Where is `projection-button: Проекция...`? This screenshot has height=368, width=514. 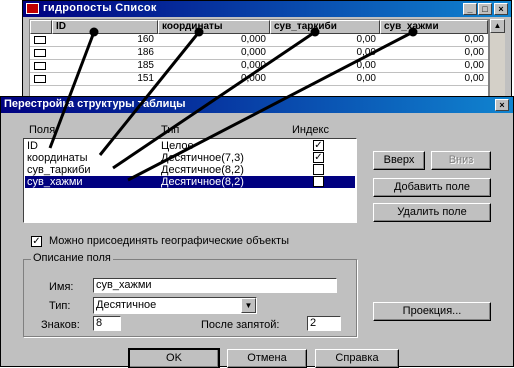 projection-button: Проекция... is located at coordinates (432, 311).